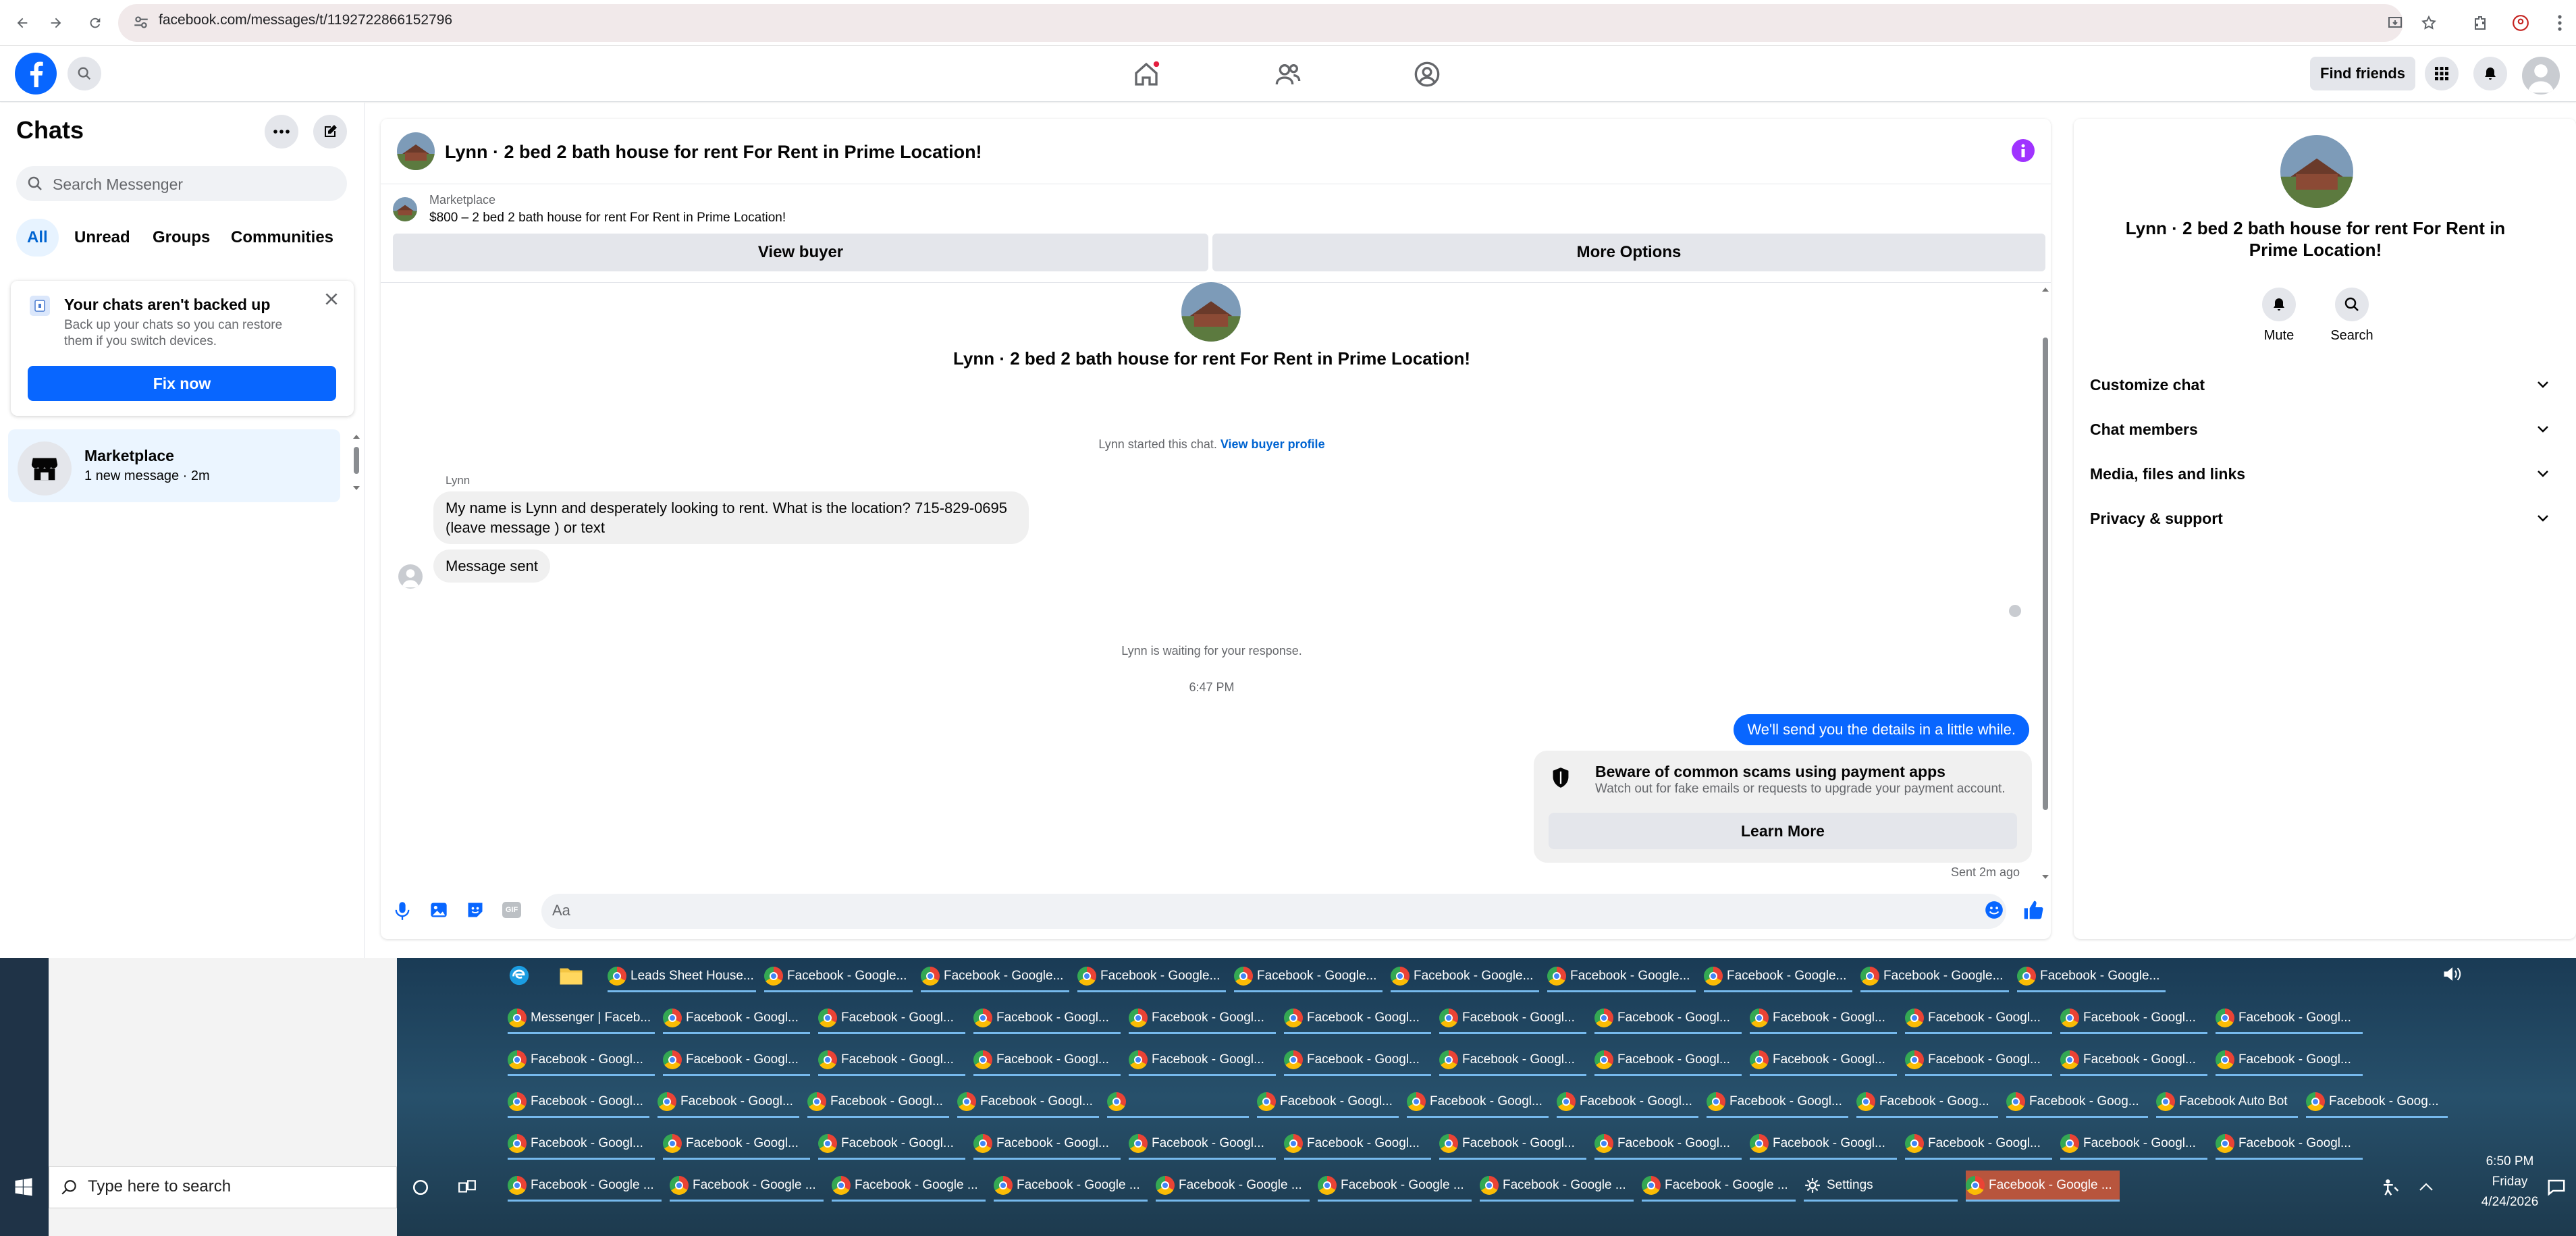 This screenshot has width=2576, height=1236. What do you see at coordinates (305, 20) in the screenshot?
I see `url-text: facebook.com/messages/t/1192722866152796` at bounding box center [305, 20].